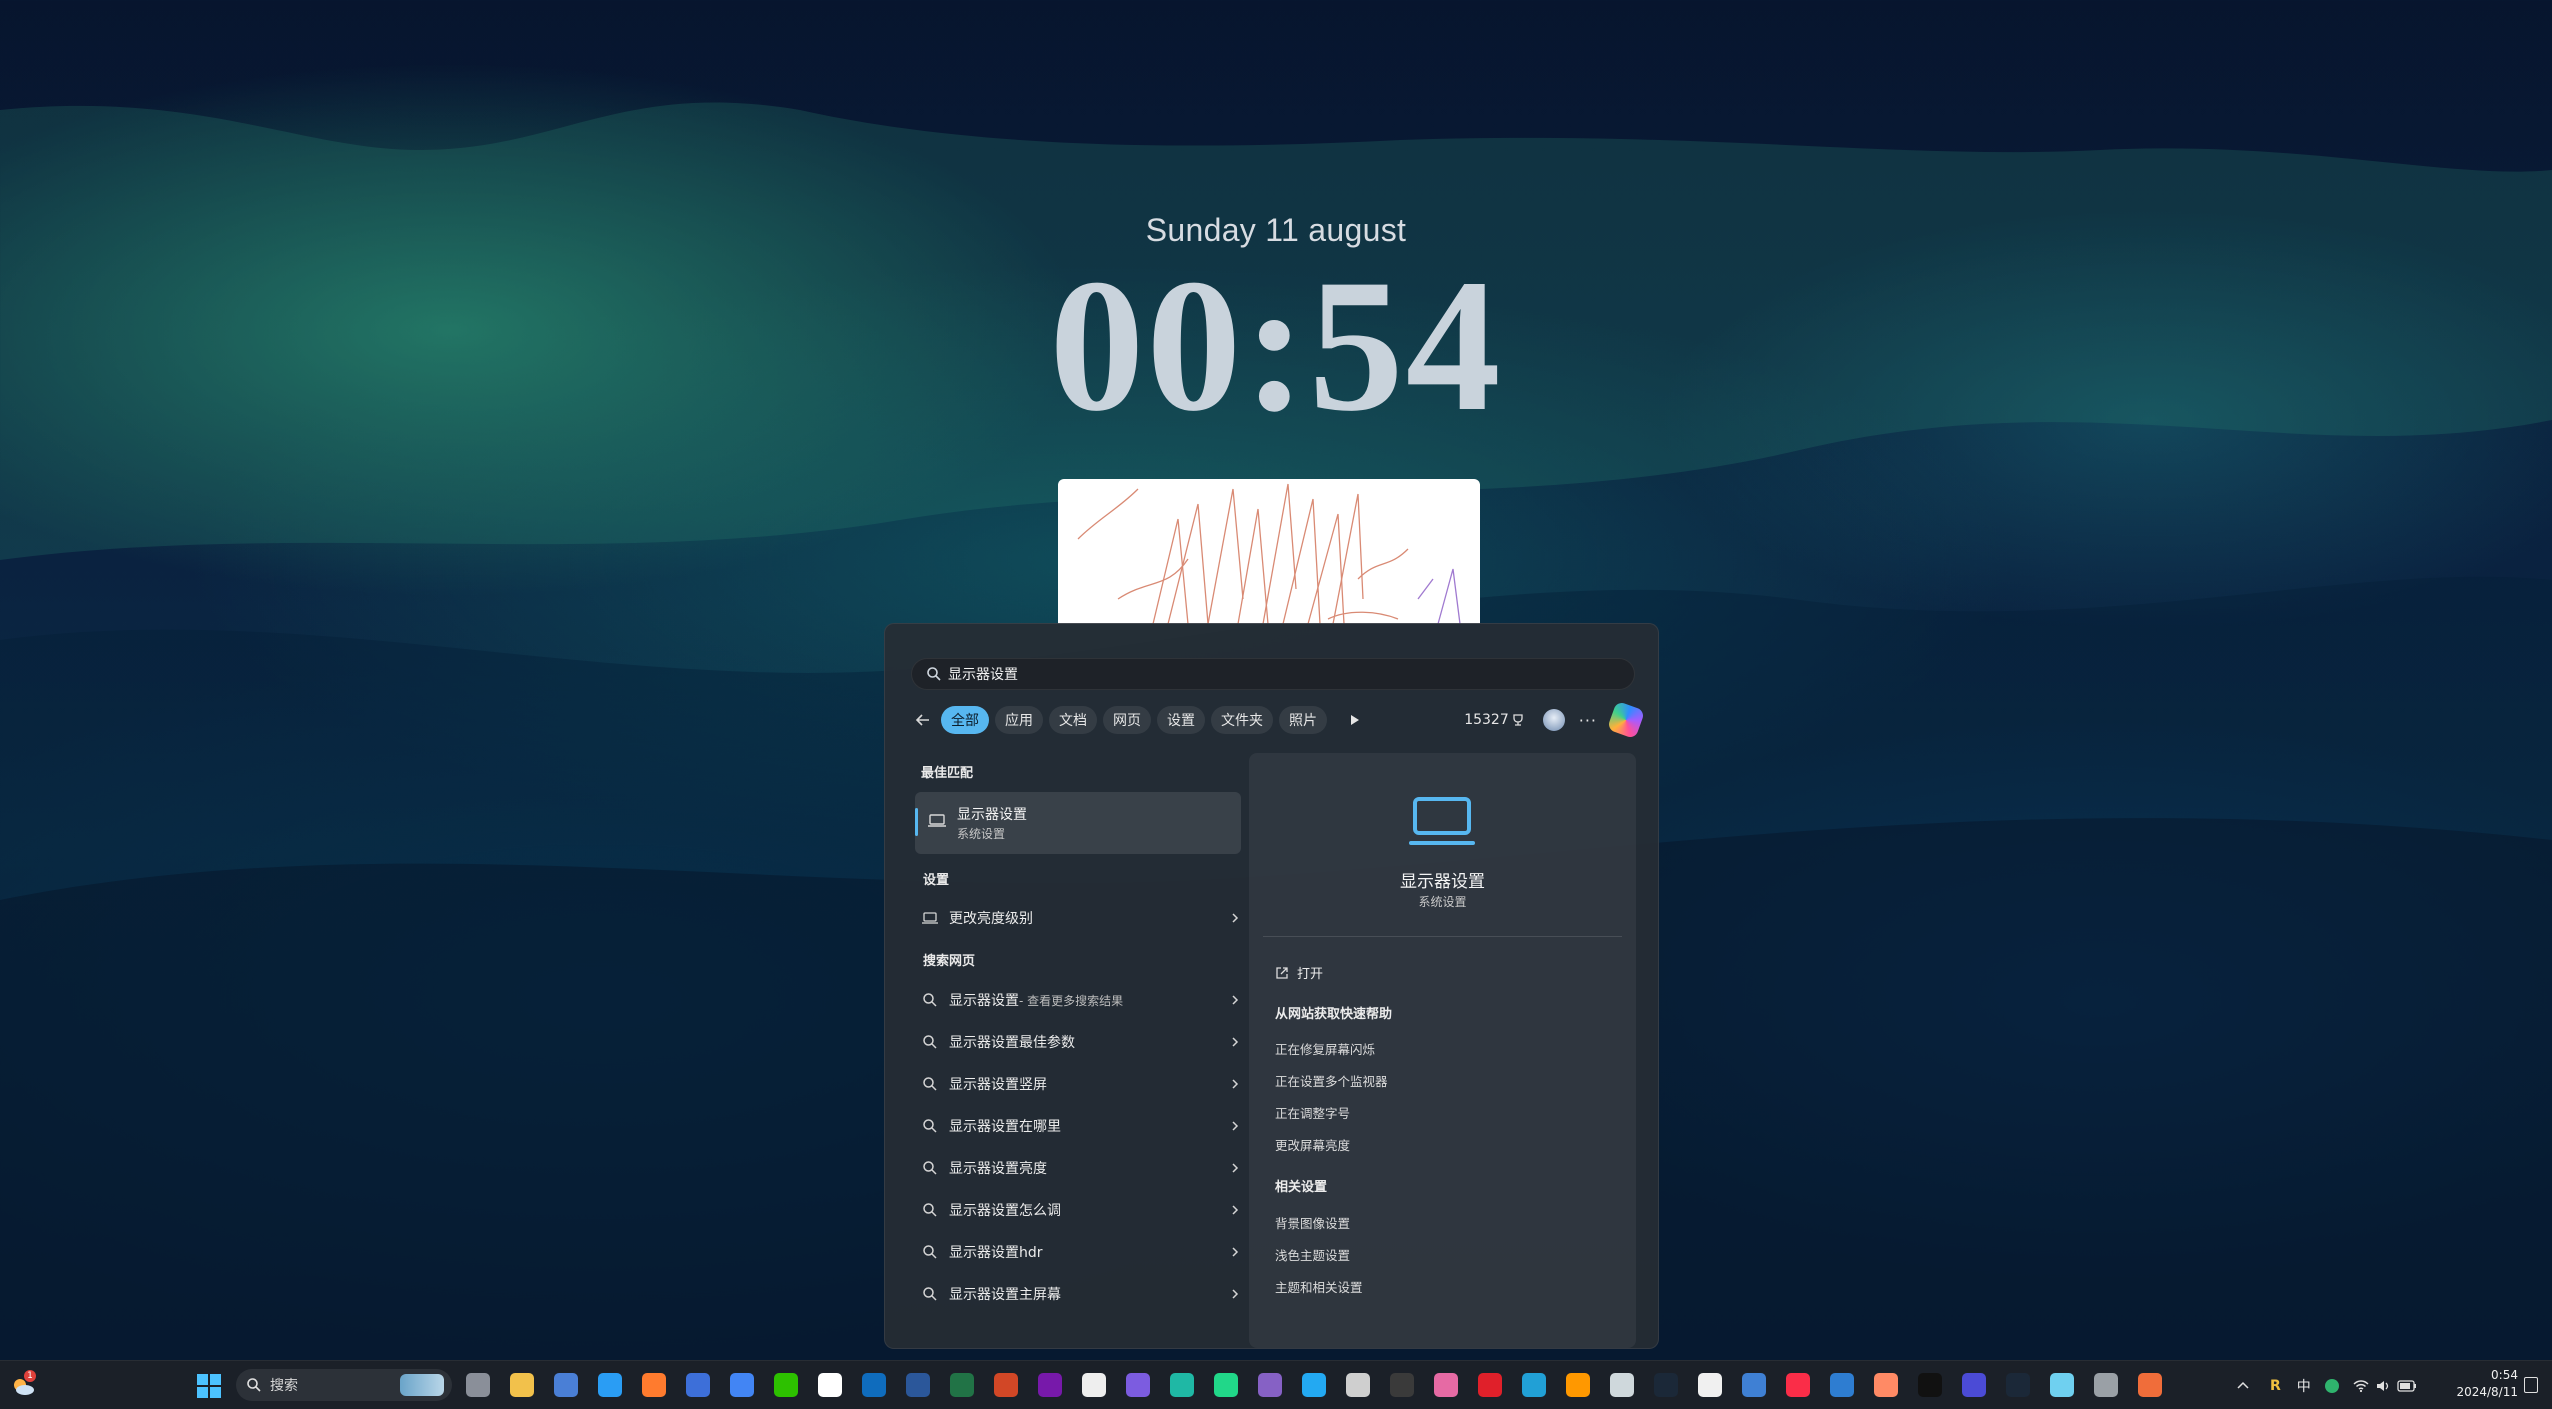 This screenshot has height=1409, width=2552. I want to click on app-tools-icon, so click(1622, 1385).